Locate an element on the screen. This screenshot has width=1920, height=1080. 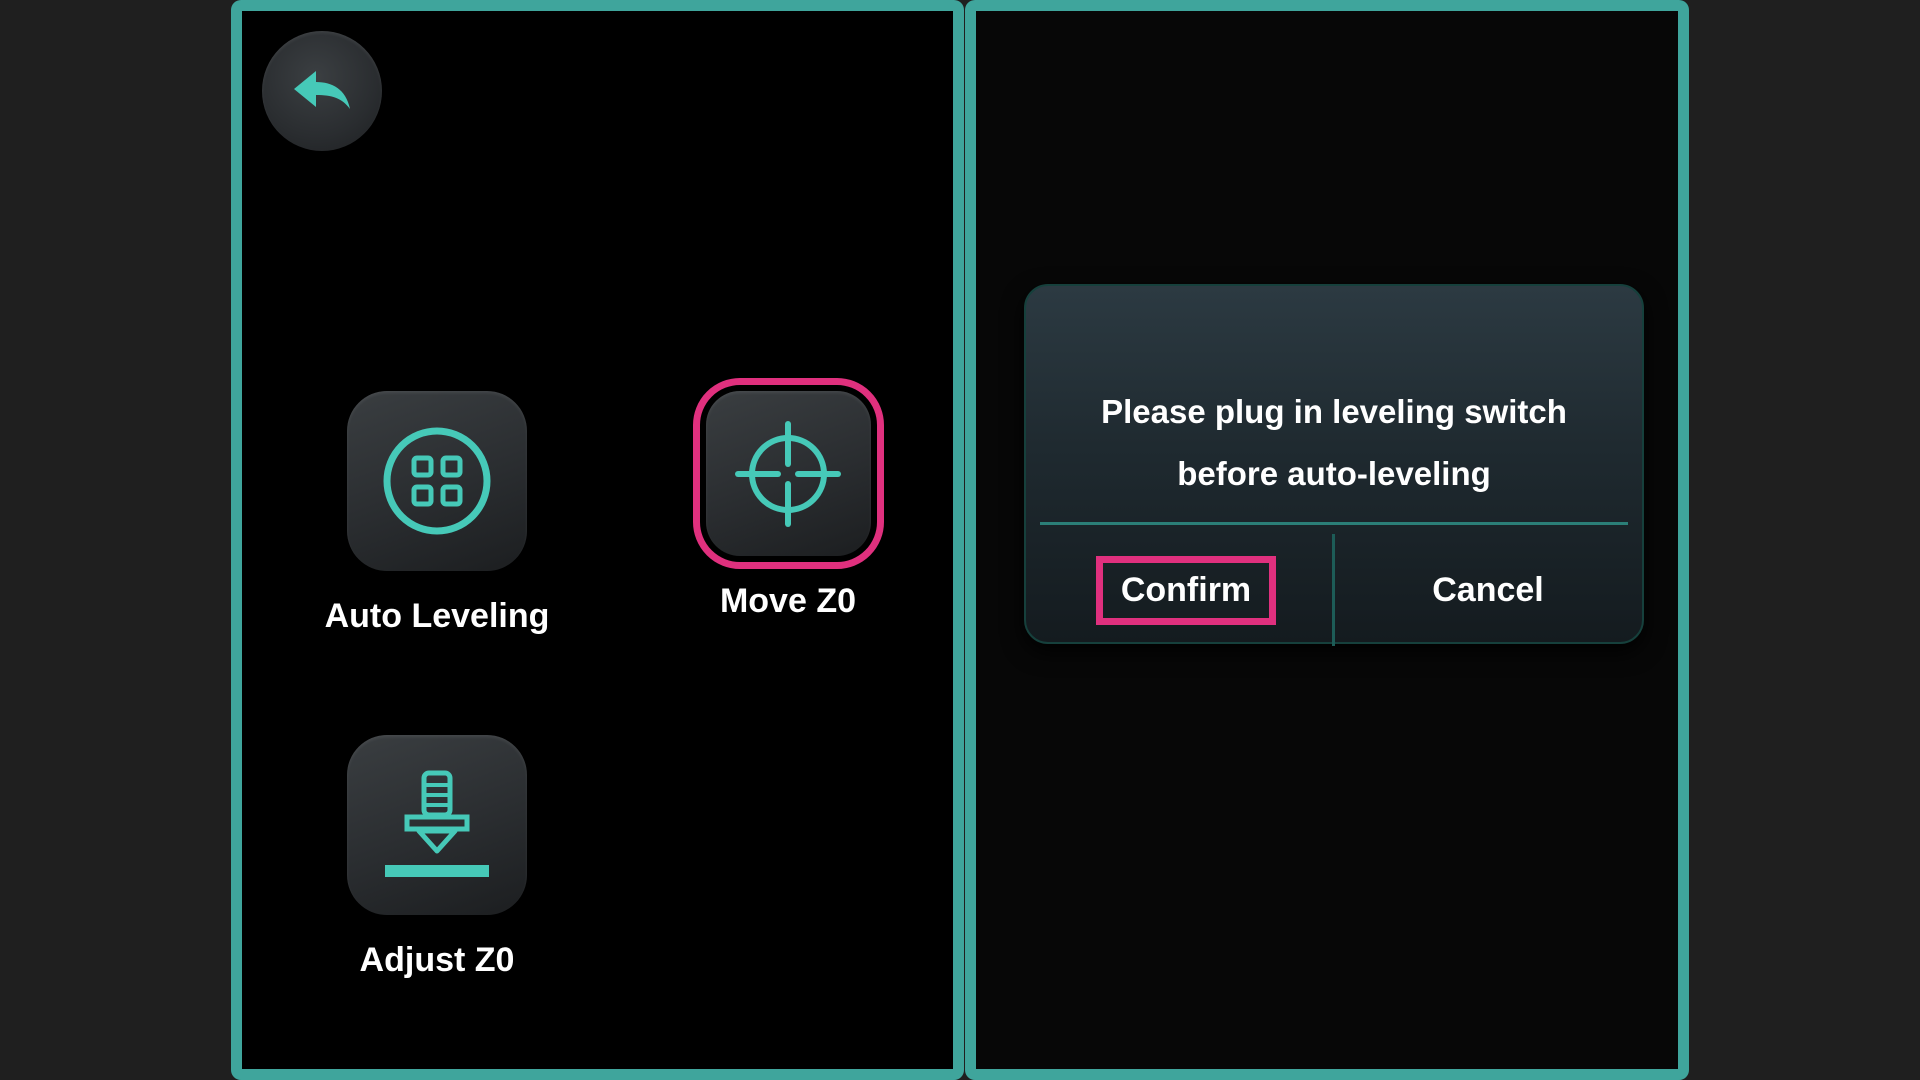
dialog-divider is located at coordinates (1334, 523).